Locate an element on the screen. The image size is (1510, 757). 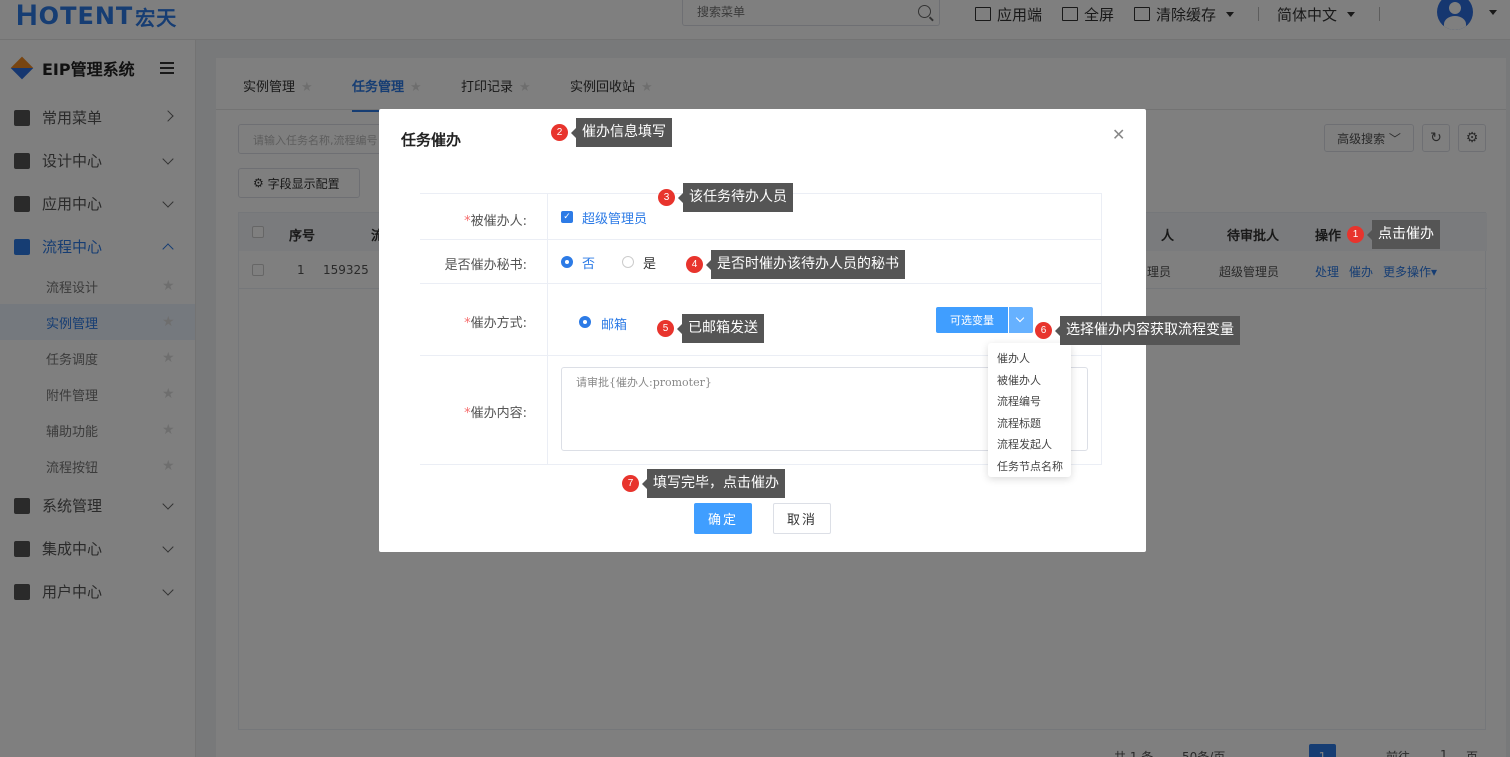
close-icon: ✕ is located at coordinates (1118, 134).